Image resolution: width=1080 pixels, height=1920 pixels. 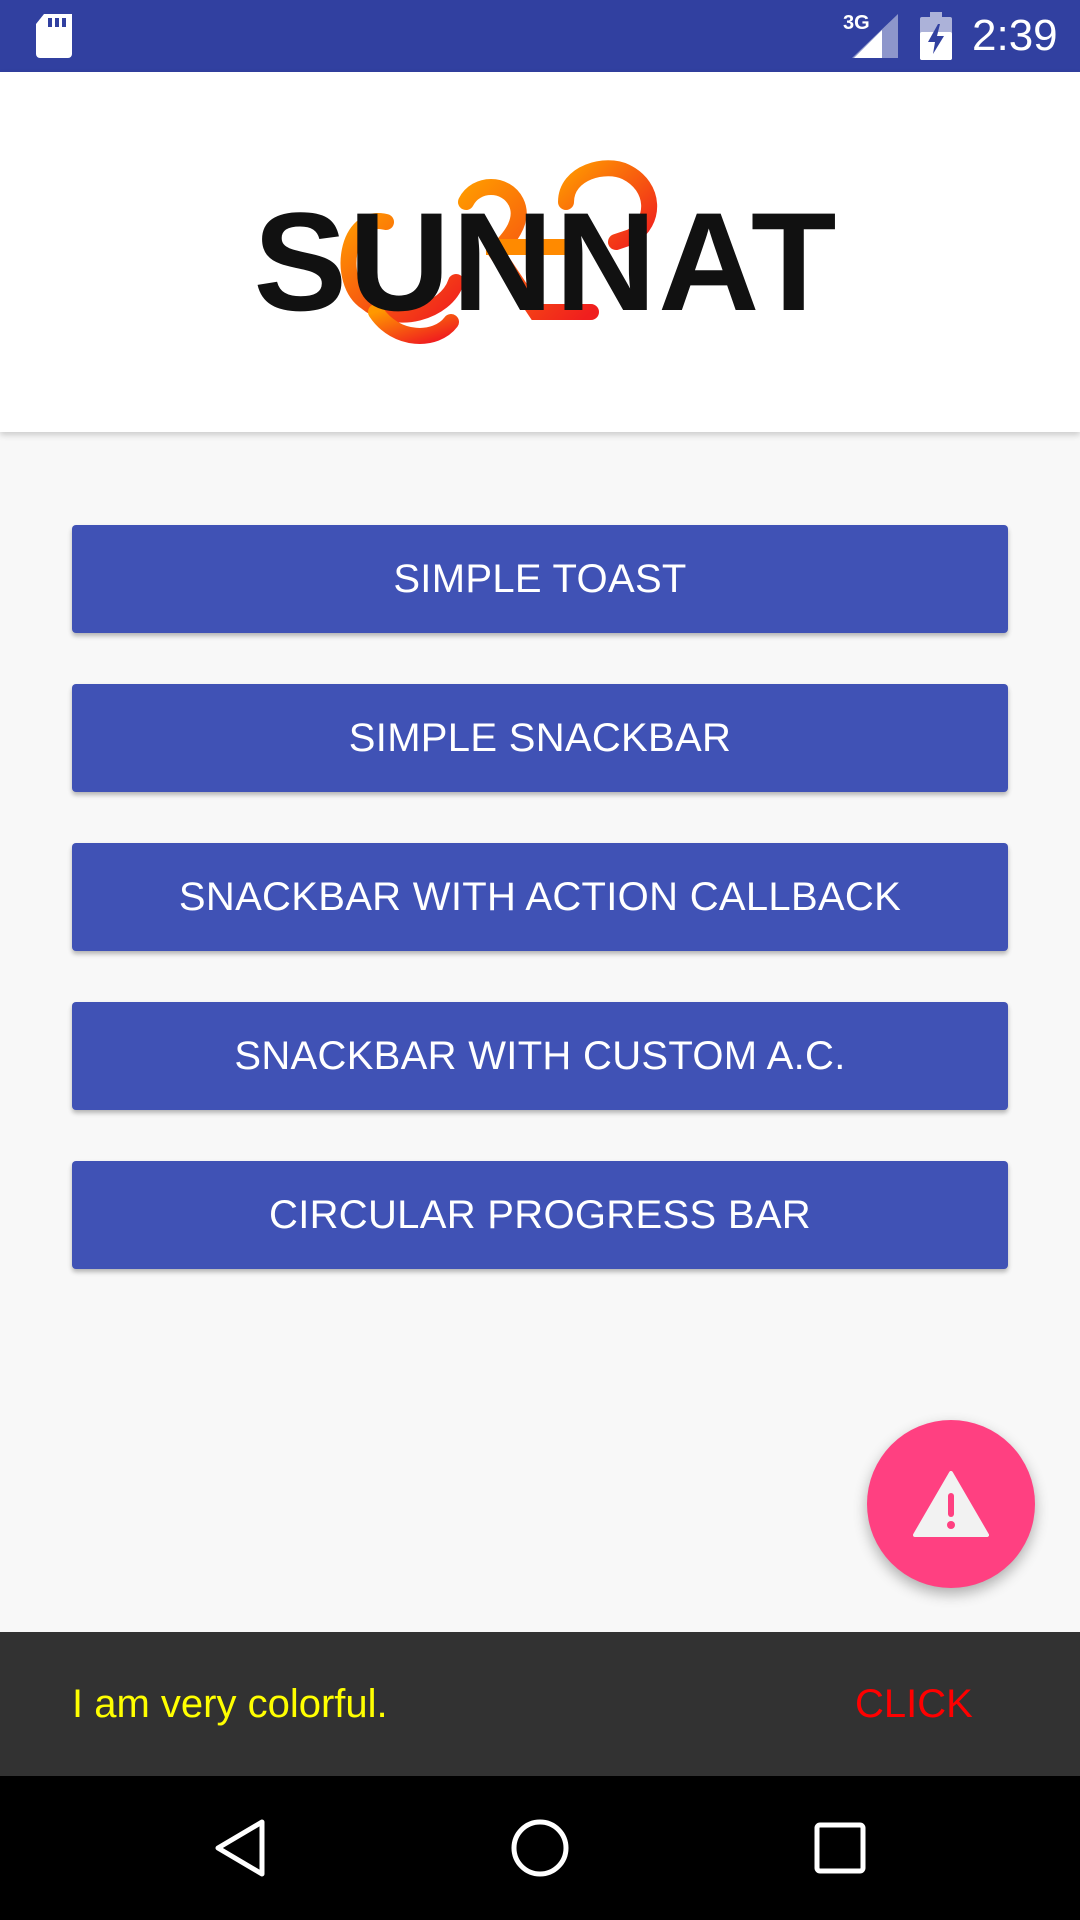 What do you see at coordinates (546, 261) in the screenshot?
I see `logo-text: SUNNAT` at bounding box center [546, 261].